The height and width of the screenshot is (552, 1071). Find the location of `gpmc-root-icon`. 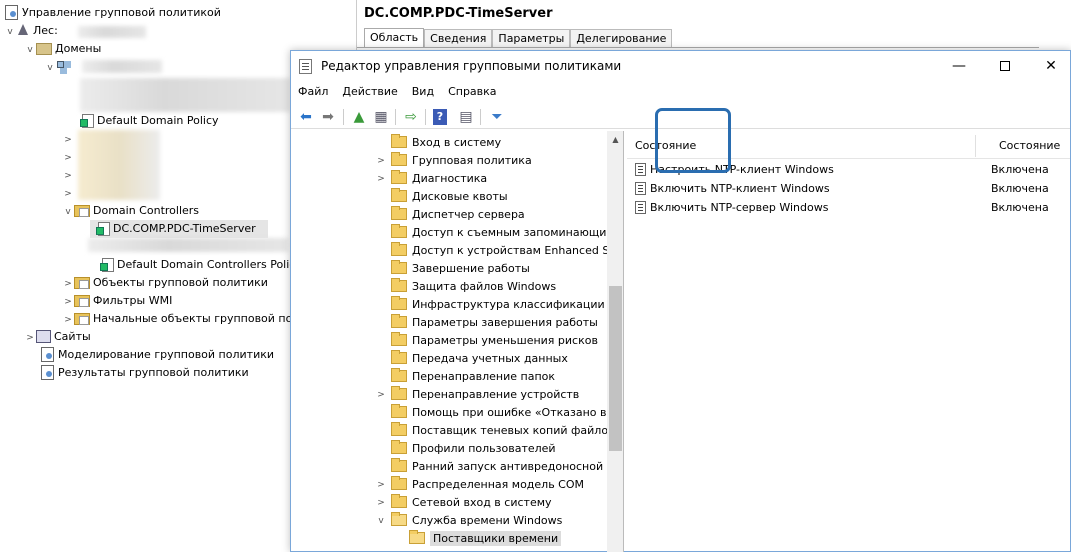

gpmc-root-icon is located at coordinates (11, 12).